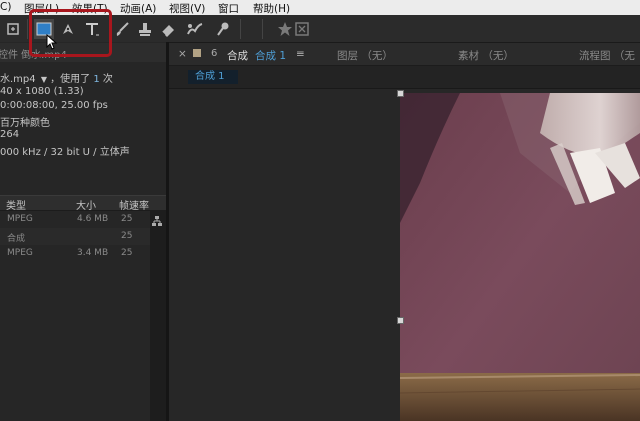 This screenshot has height=421, width=640. Describe the element at coordinates (168, 29) in the screenshot. I see `eraser-tool-icon` at that location.